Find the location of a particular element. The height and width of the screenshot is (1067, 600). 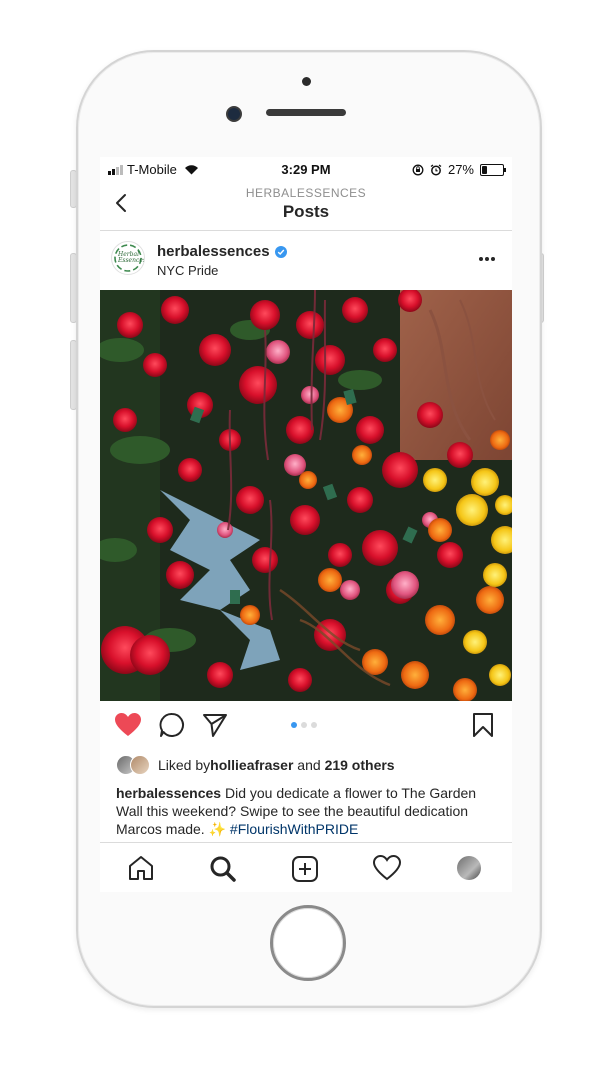

proximity-sensor is located at coordinates (306, 81).